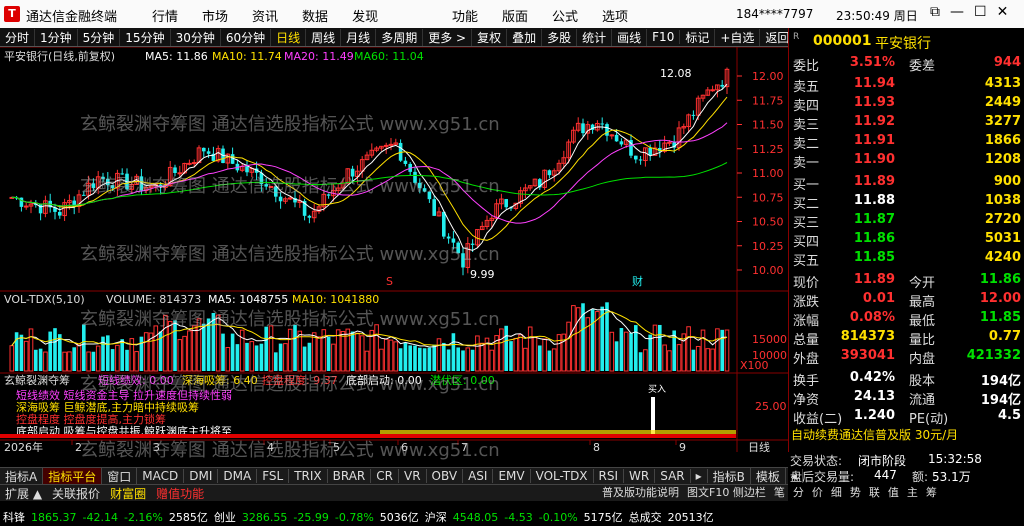 The height and width of the screenshot is (526, 1024). What do you see at coordinates (196, 37) in the screenshot?
I see `toolbar-item: 30分钟` at bounding box center [196, 37].